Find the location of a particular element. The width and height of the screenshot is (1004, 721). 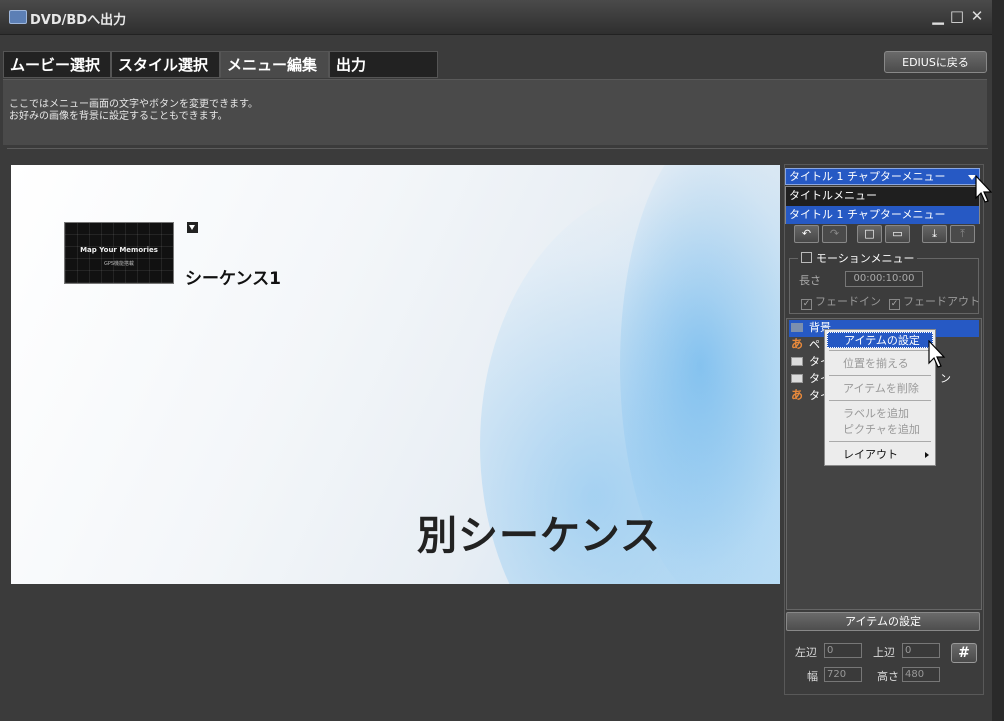

thumbnail-title: Map Your Memories is located at coordinates (119, 250).